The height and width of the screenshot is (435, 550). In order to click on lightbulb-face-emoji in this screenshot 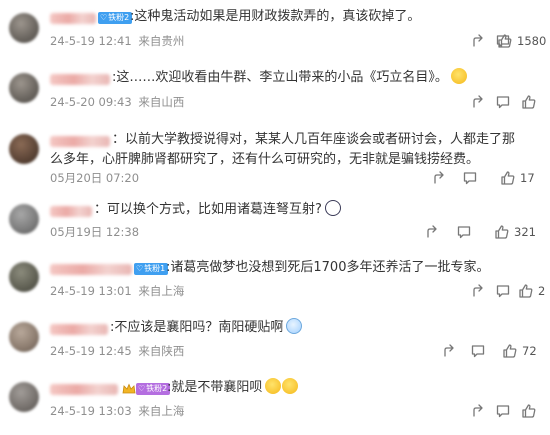, I will do `click(458, 76)`.